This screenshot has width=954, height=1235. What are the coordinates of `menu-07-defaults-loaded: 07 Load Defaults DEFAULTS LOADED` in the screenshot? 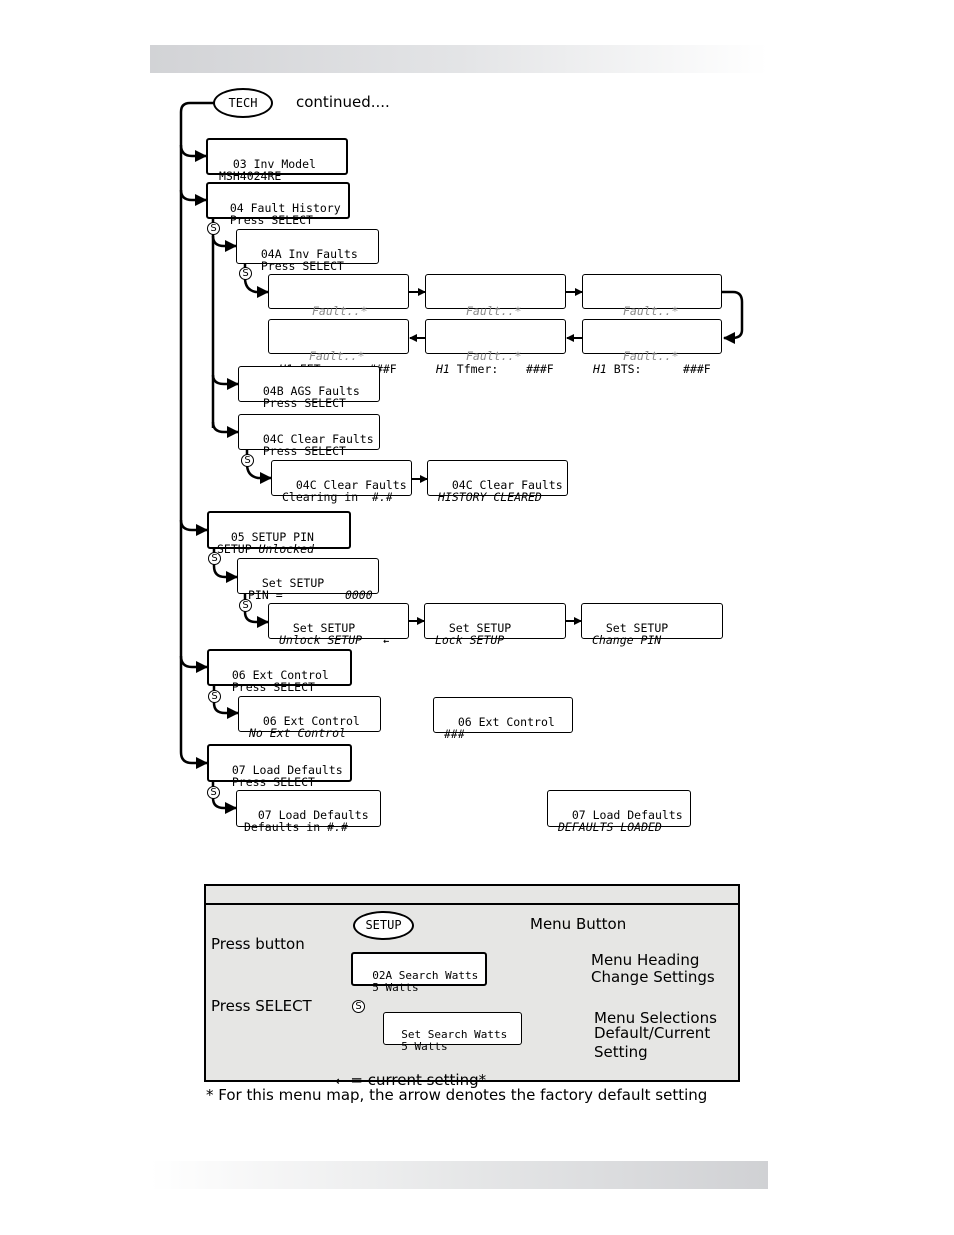 It's located at (619, 811).